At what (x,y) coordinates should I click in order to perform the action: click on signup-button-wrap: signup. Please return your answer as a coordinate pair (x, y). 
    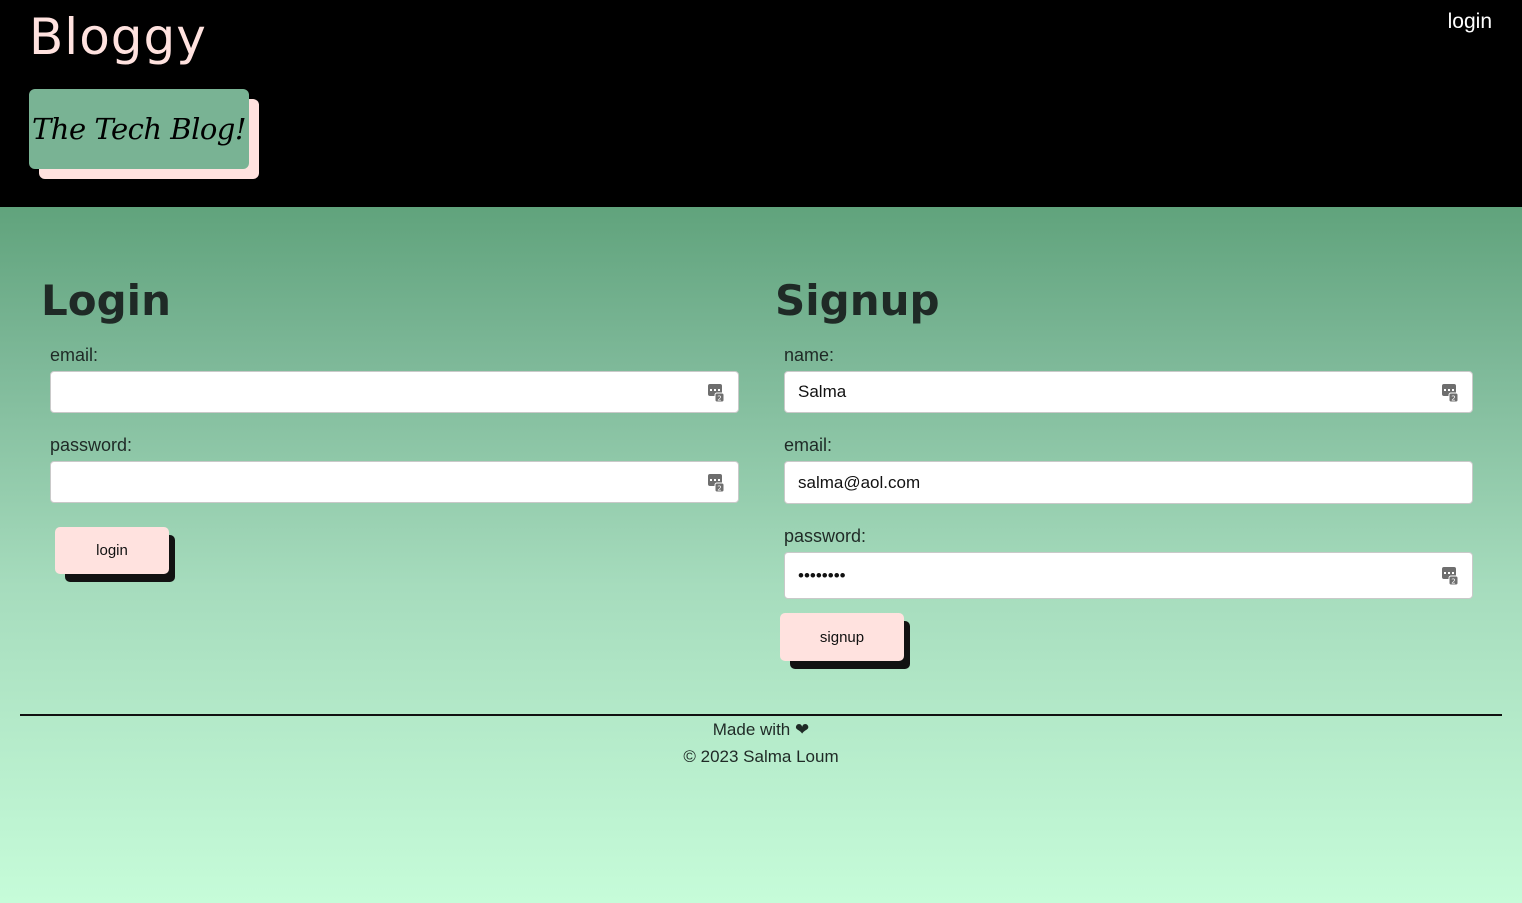
    Looking at the image, I should click on (845, 641).